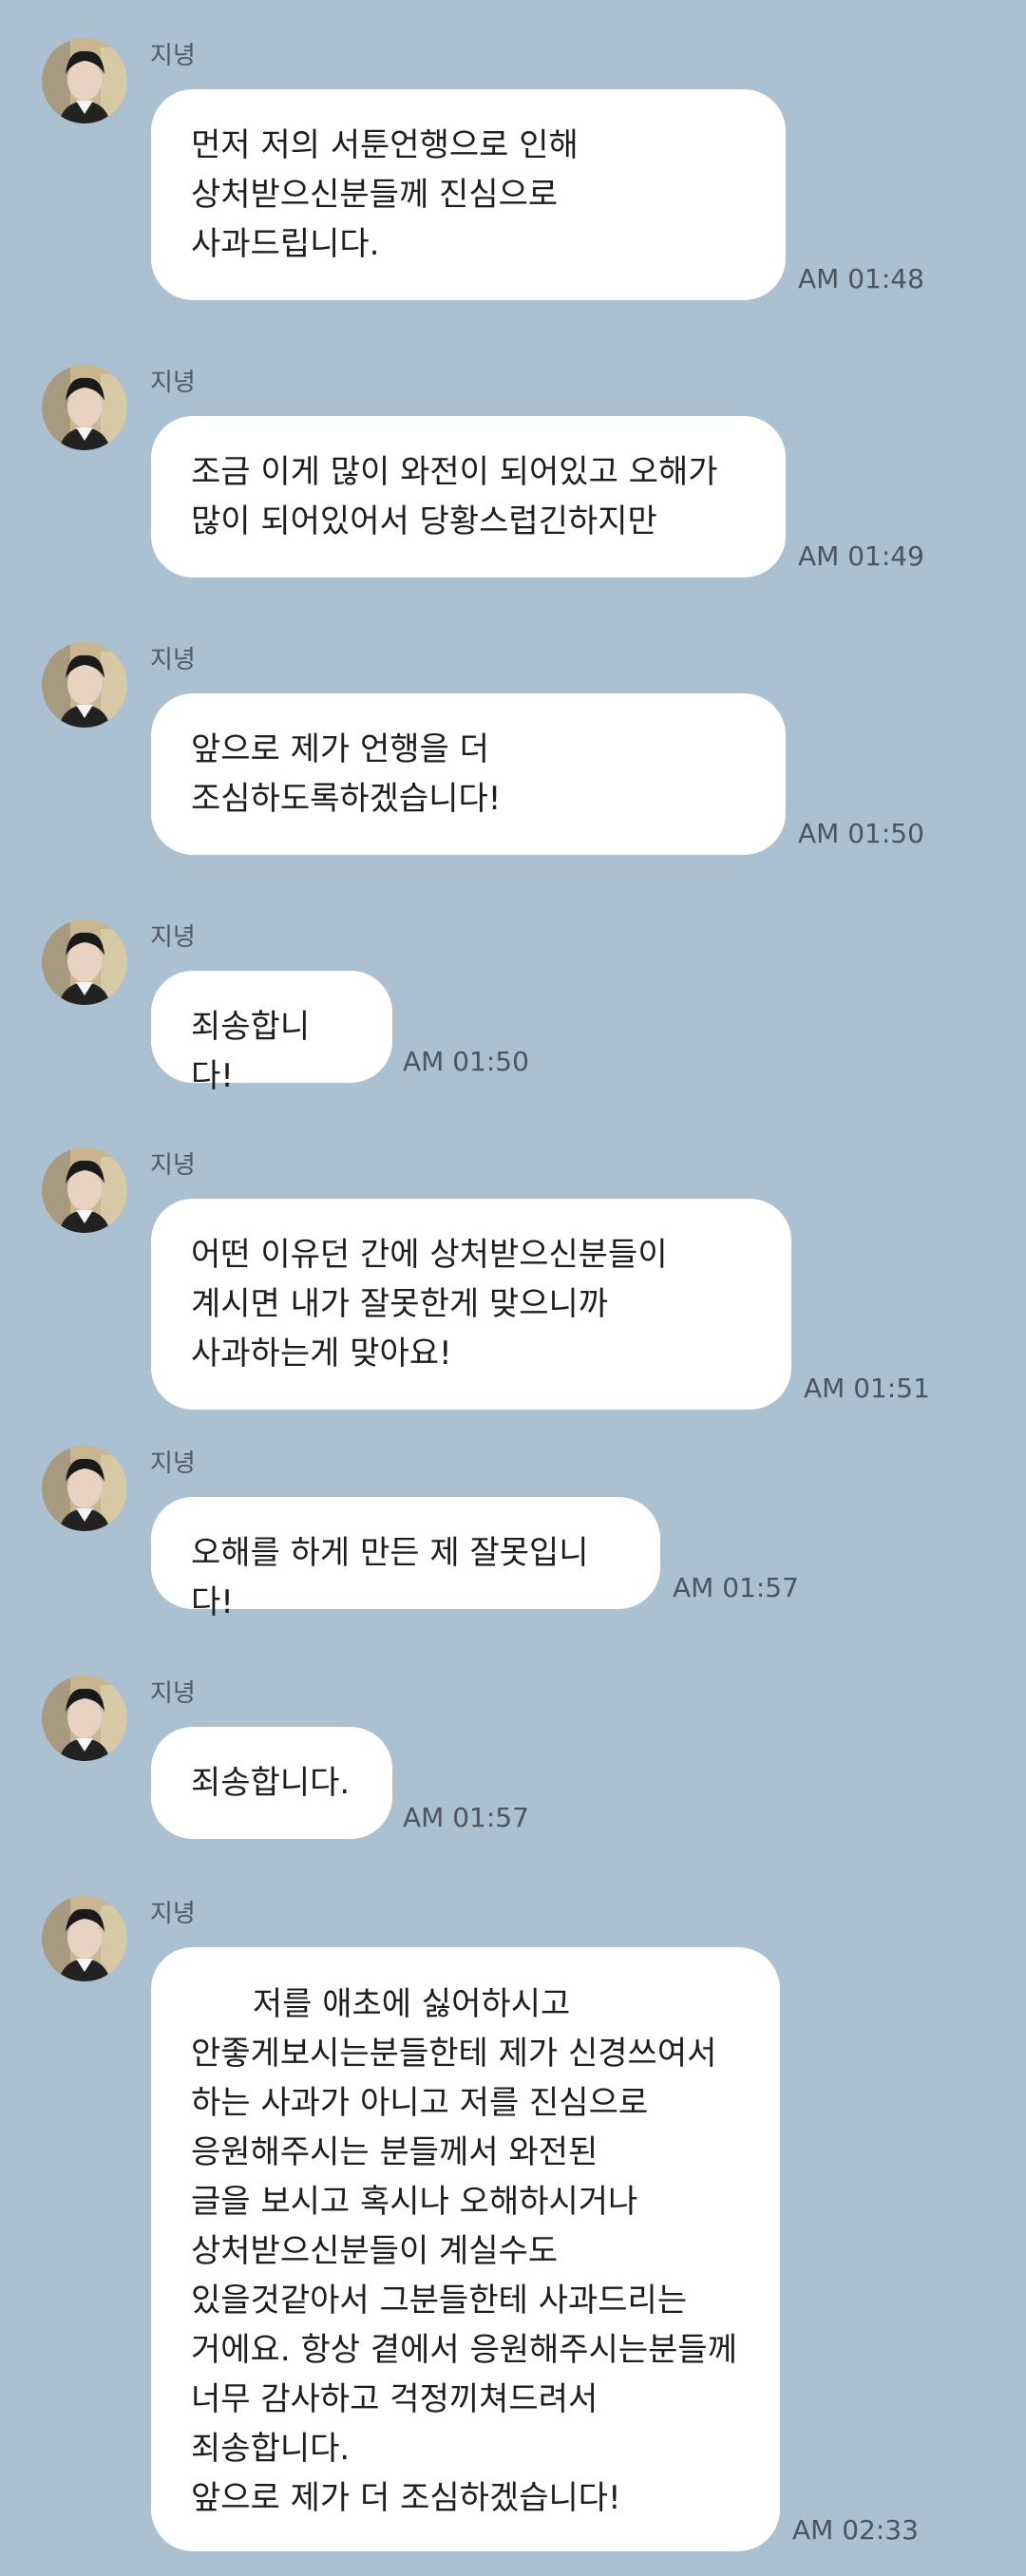 Image resolution: width=1026 pixels, height=2576 pixels. Describe the element at coordinates (405, 1559) in the screenshot. I see `message-bubble: 오해를 하게 만든 제 잘못입니다!` at that location.